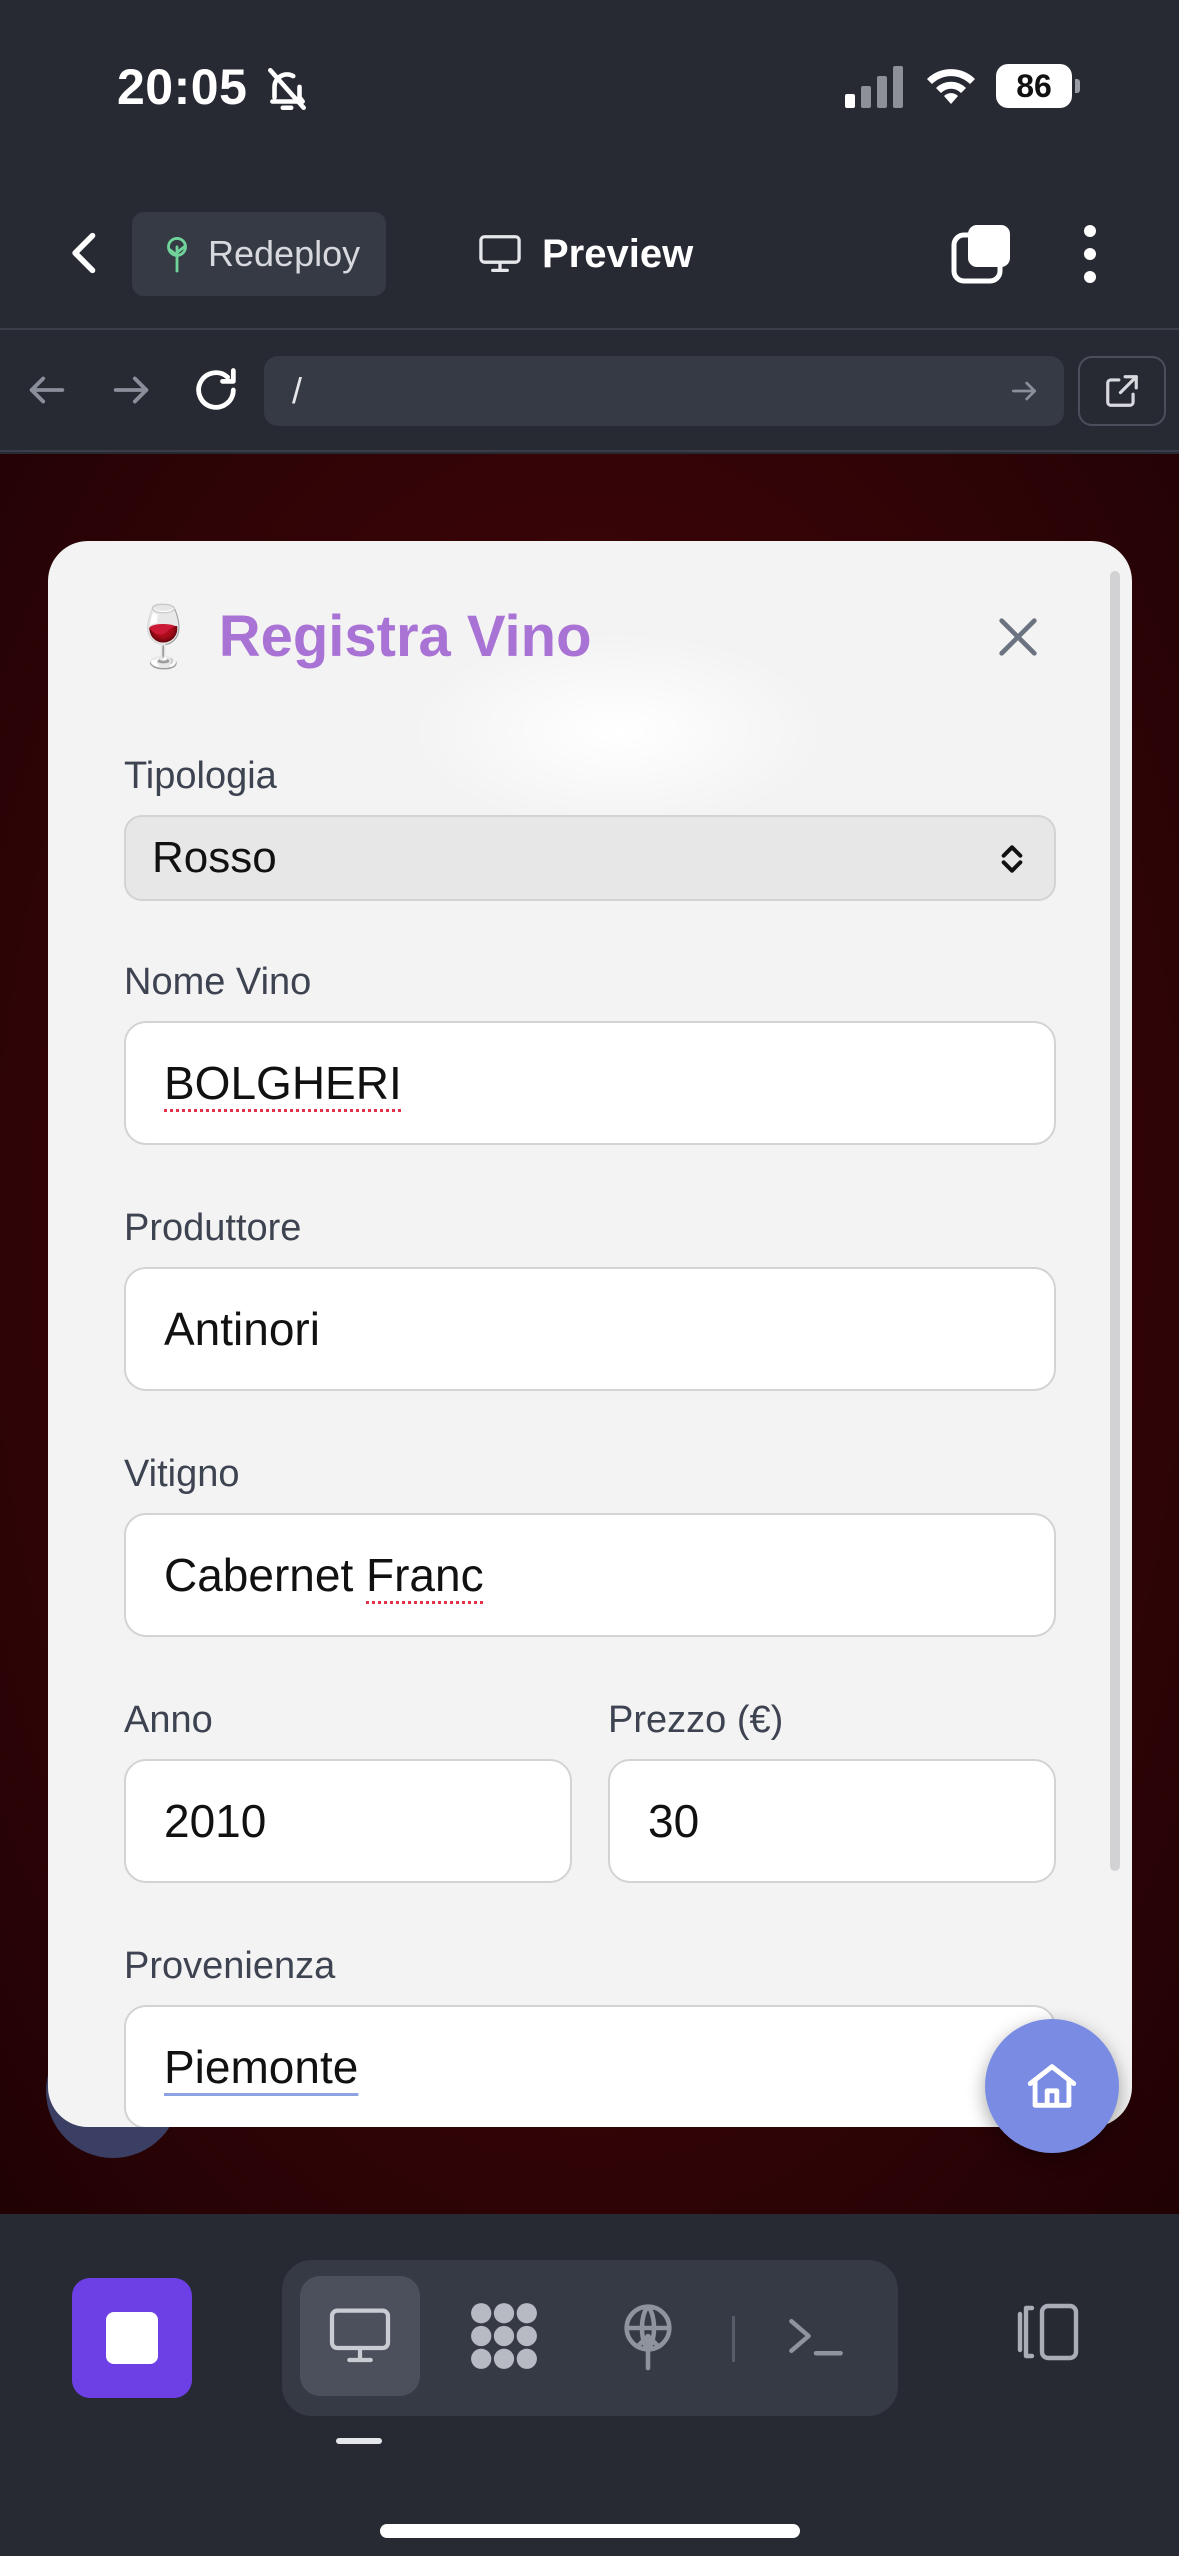  Describe the element at coordinates (664, 391) in the screenshot. I see `url-input: /` at that location.